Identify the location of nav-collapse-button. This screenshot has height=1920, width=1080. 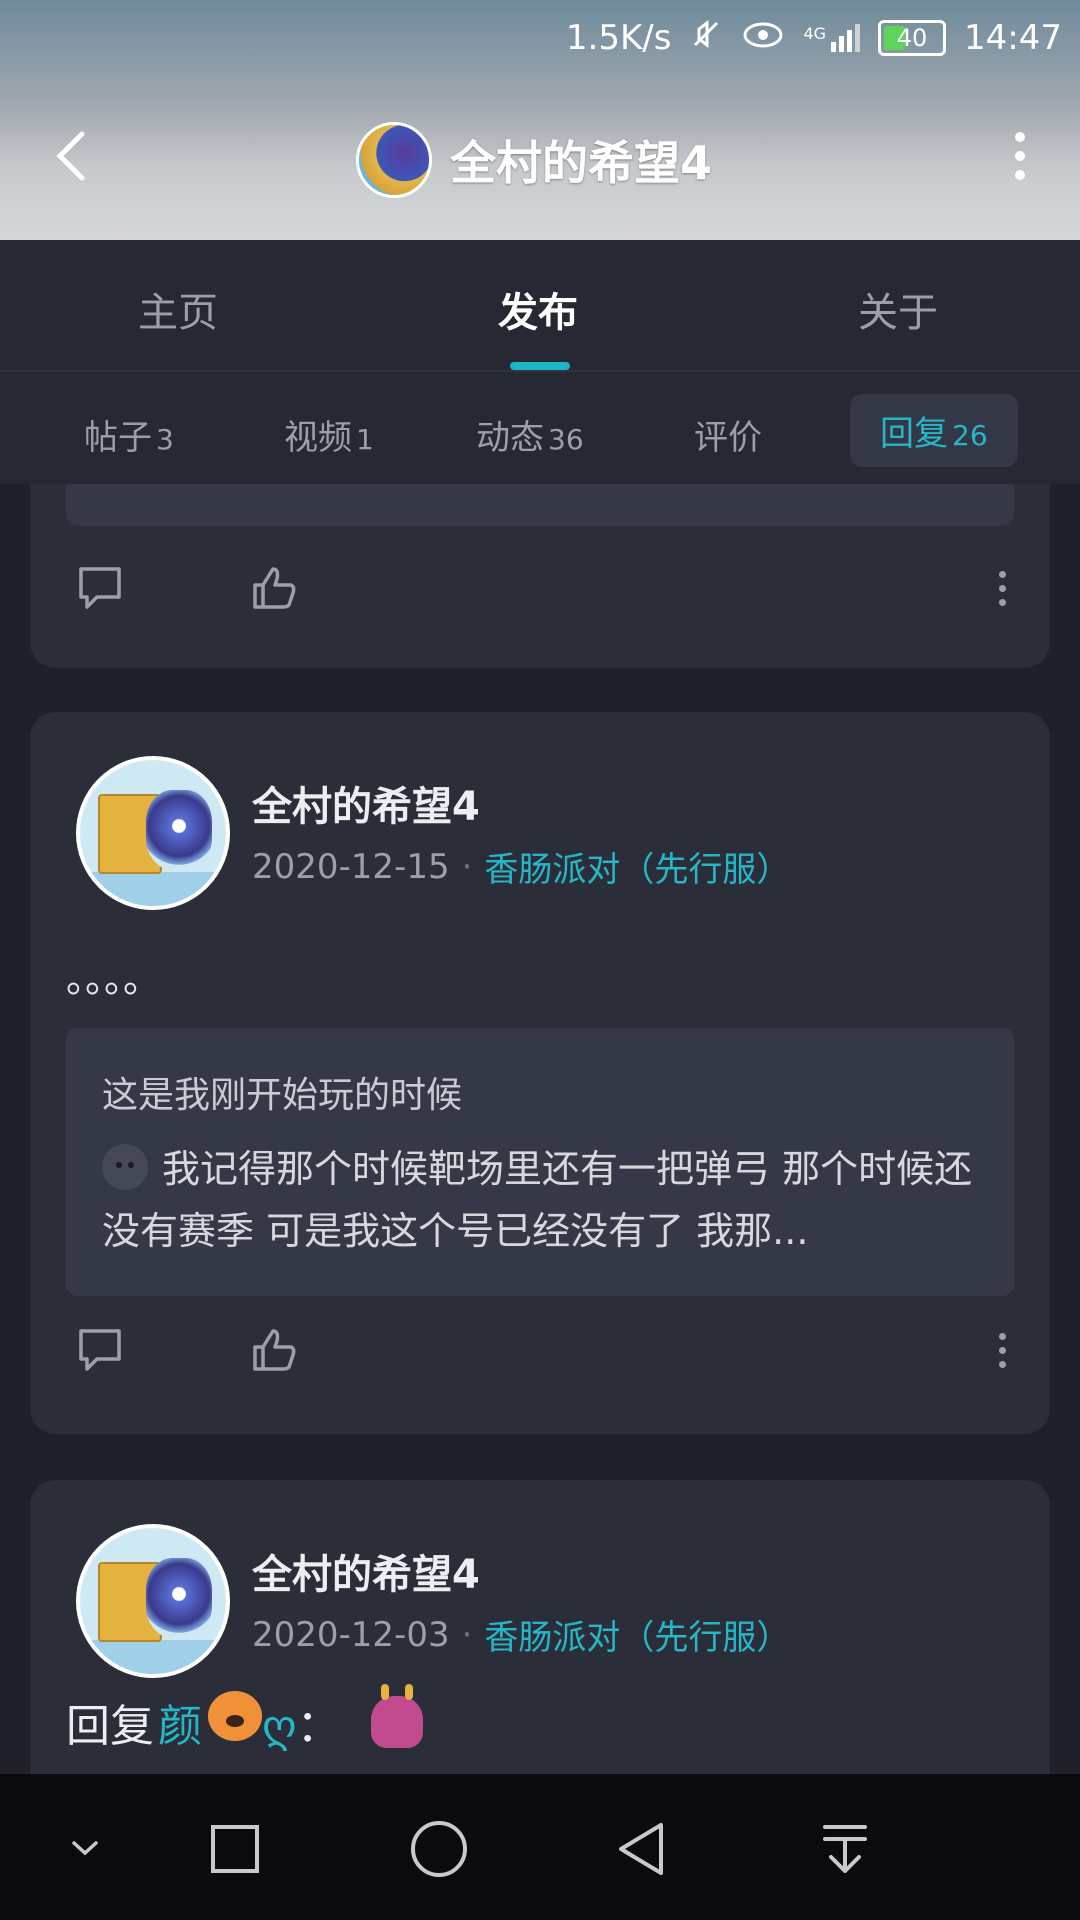
(85, 1849).